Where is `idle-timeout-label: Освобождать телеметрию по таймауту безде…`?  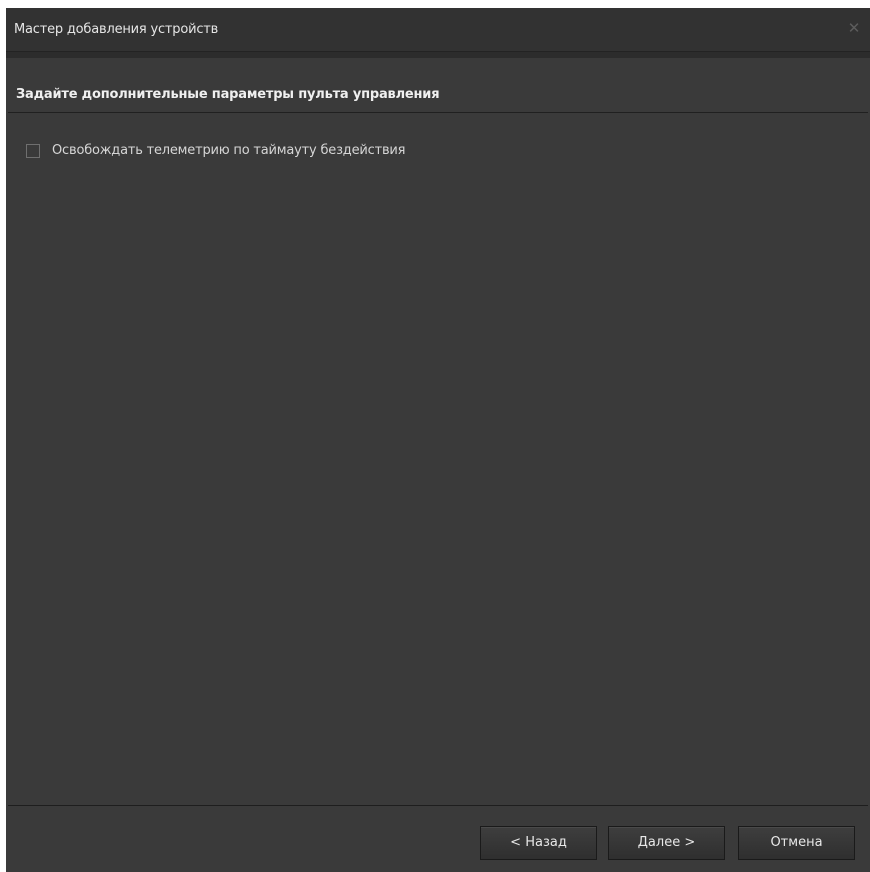
idle-timeout-label: Освобождать телеметрию по таймауту безде… is located at coordinates (229, 150).